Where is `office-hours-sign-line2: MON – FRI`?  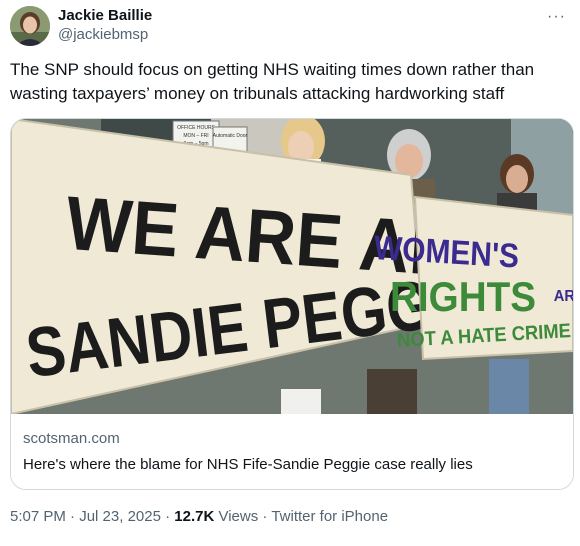 office-hours-sign-line2: MON – FRI is located at coordinates (195, 136).